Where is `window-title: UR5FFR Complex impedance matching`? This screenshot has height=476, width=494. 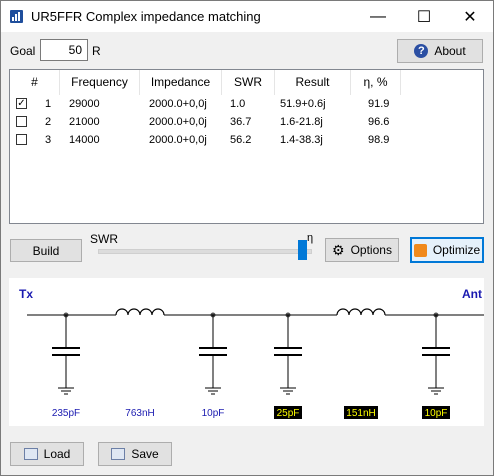
window-title: UR5FFR Complex impedance matching is located at coordinates (146, 16).